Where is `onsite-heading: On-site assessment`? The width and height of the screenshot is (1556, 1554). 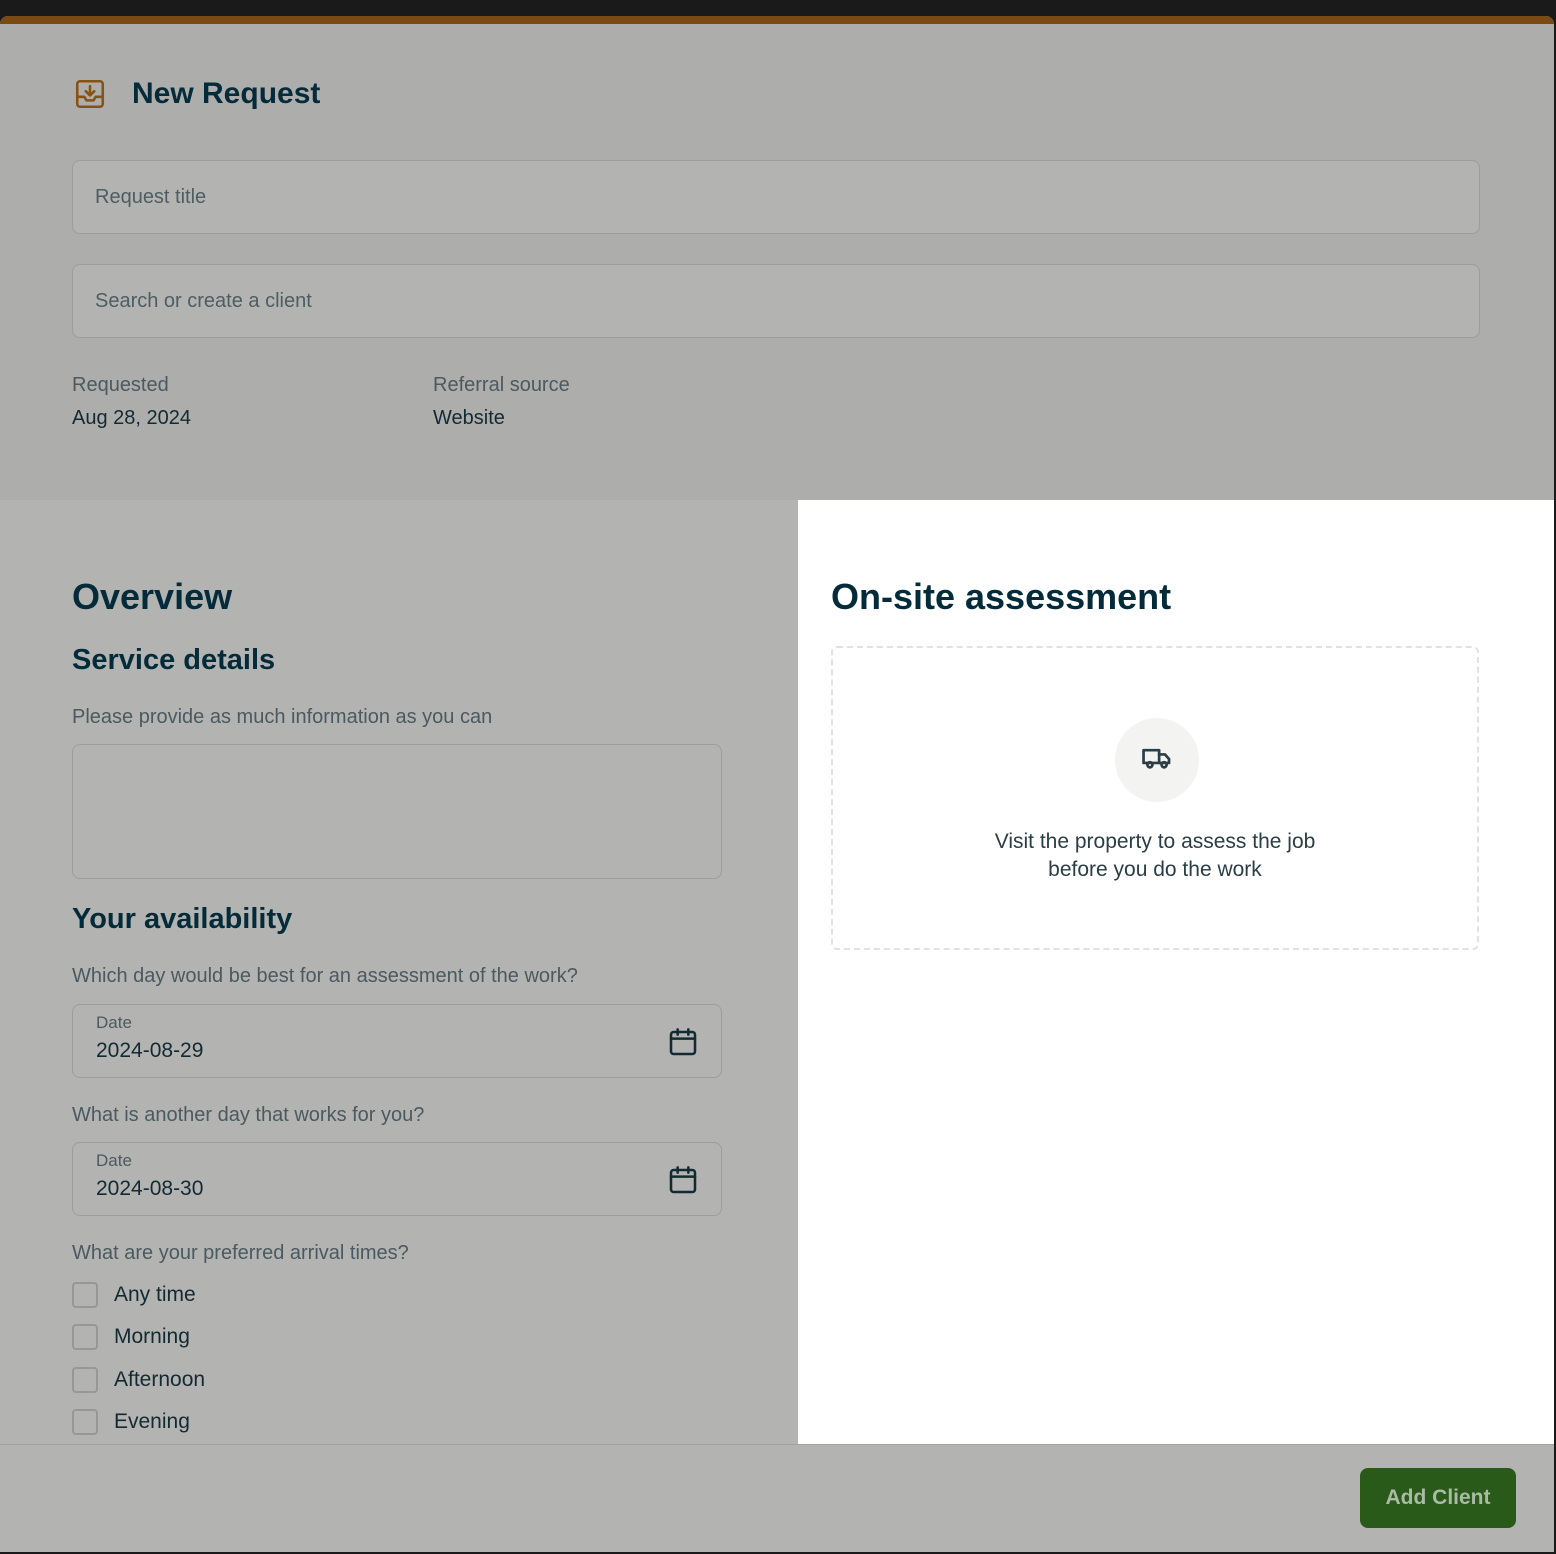
onsite-heading: On-site assessment is located at coordinates (1001, 596).